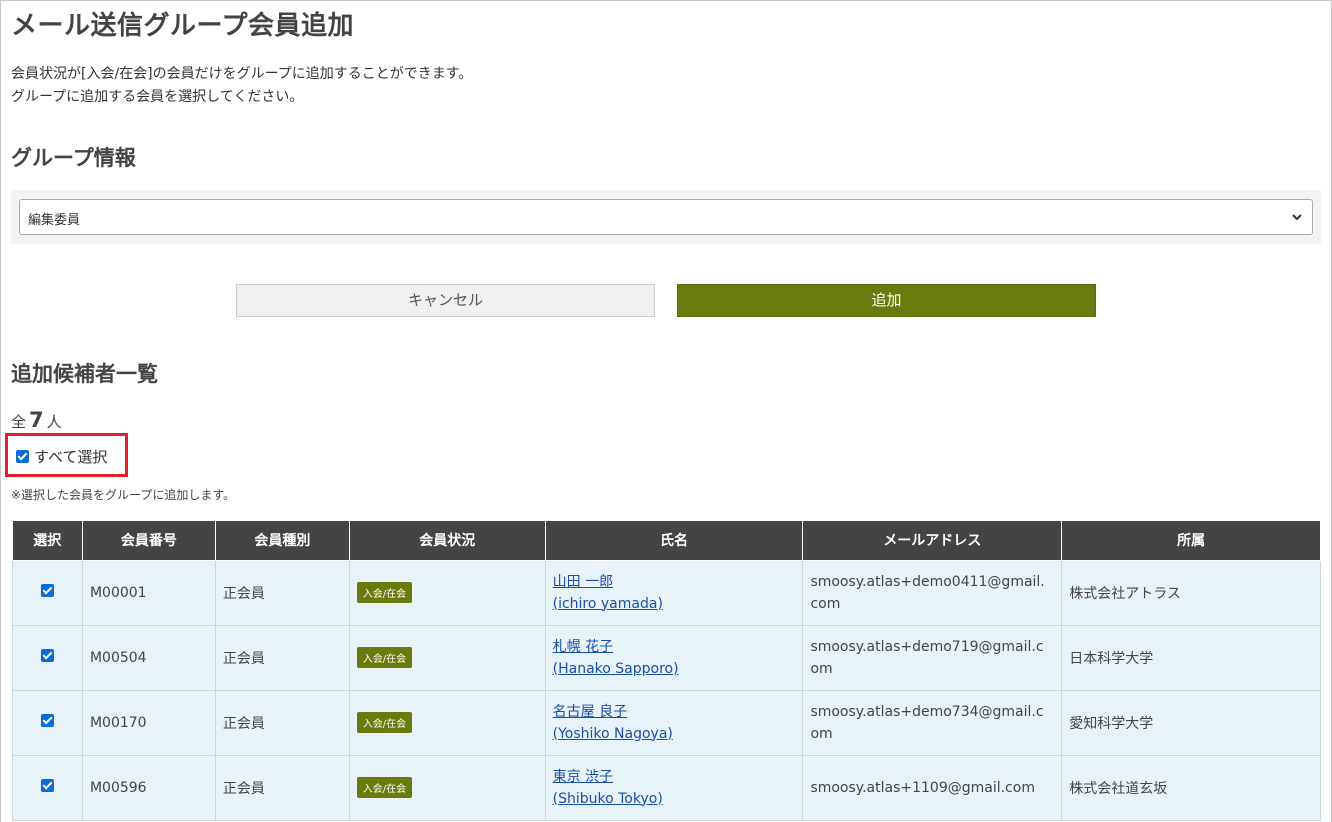  I want to click on chevron-down-icon, so click(1297, 217).